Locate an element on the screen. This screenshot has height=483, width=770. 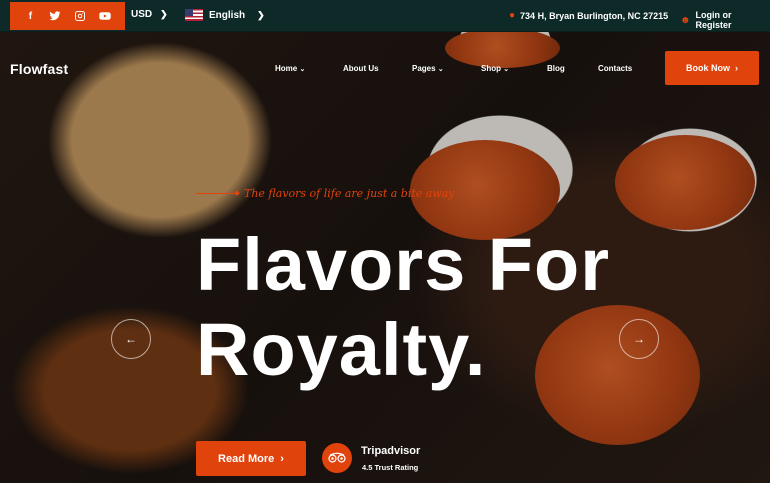
nav-item-label: Shop is located at coordinates (491, 68).